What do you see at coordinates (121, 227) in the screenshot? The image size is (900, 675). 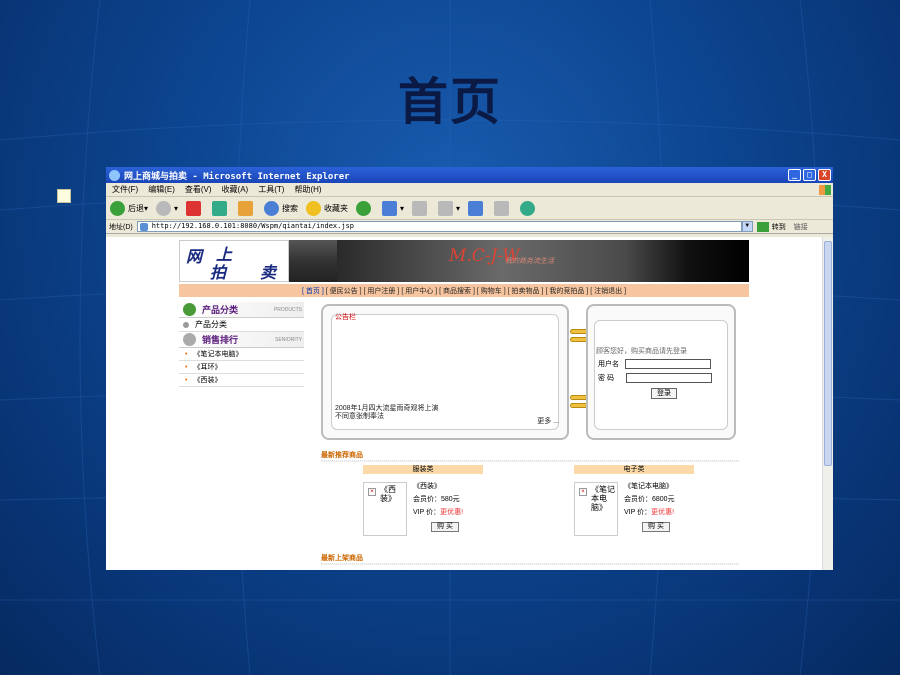 I see `address-label: 地址(D)` at bounding box center [121, 227].